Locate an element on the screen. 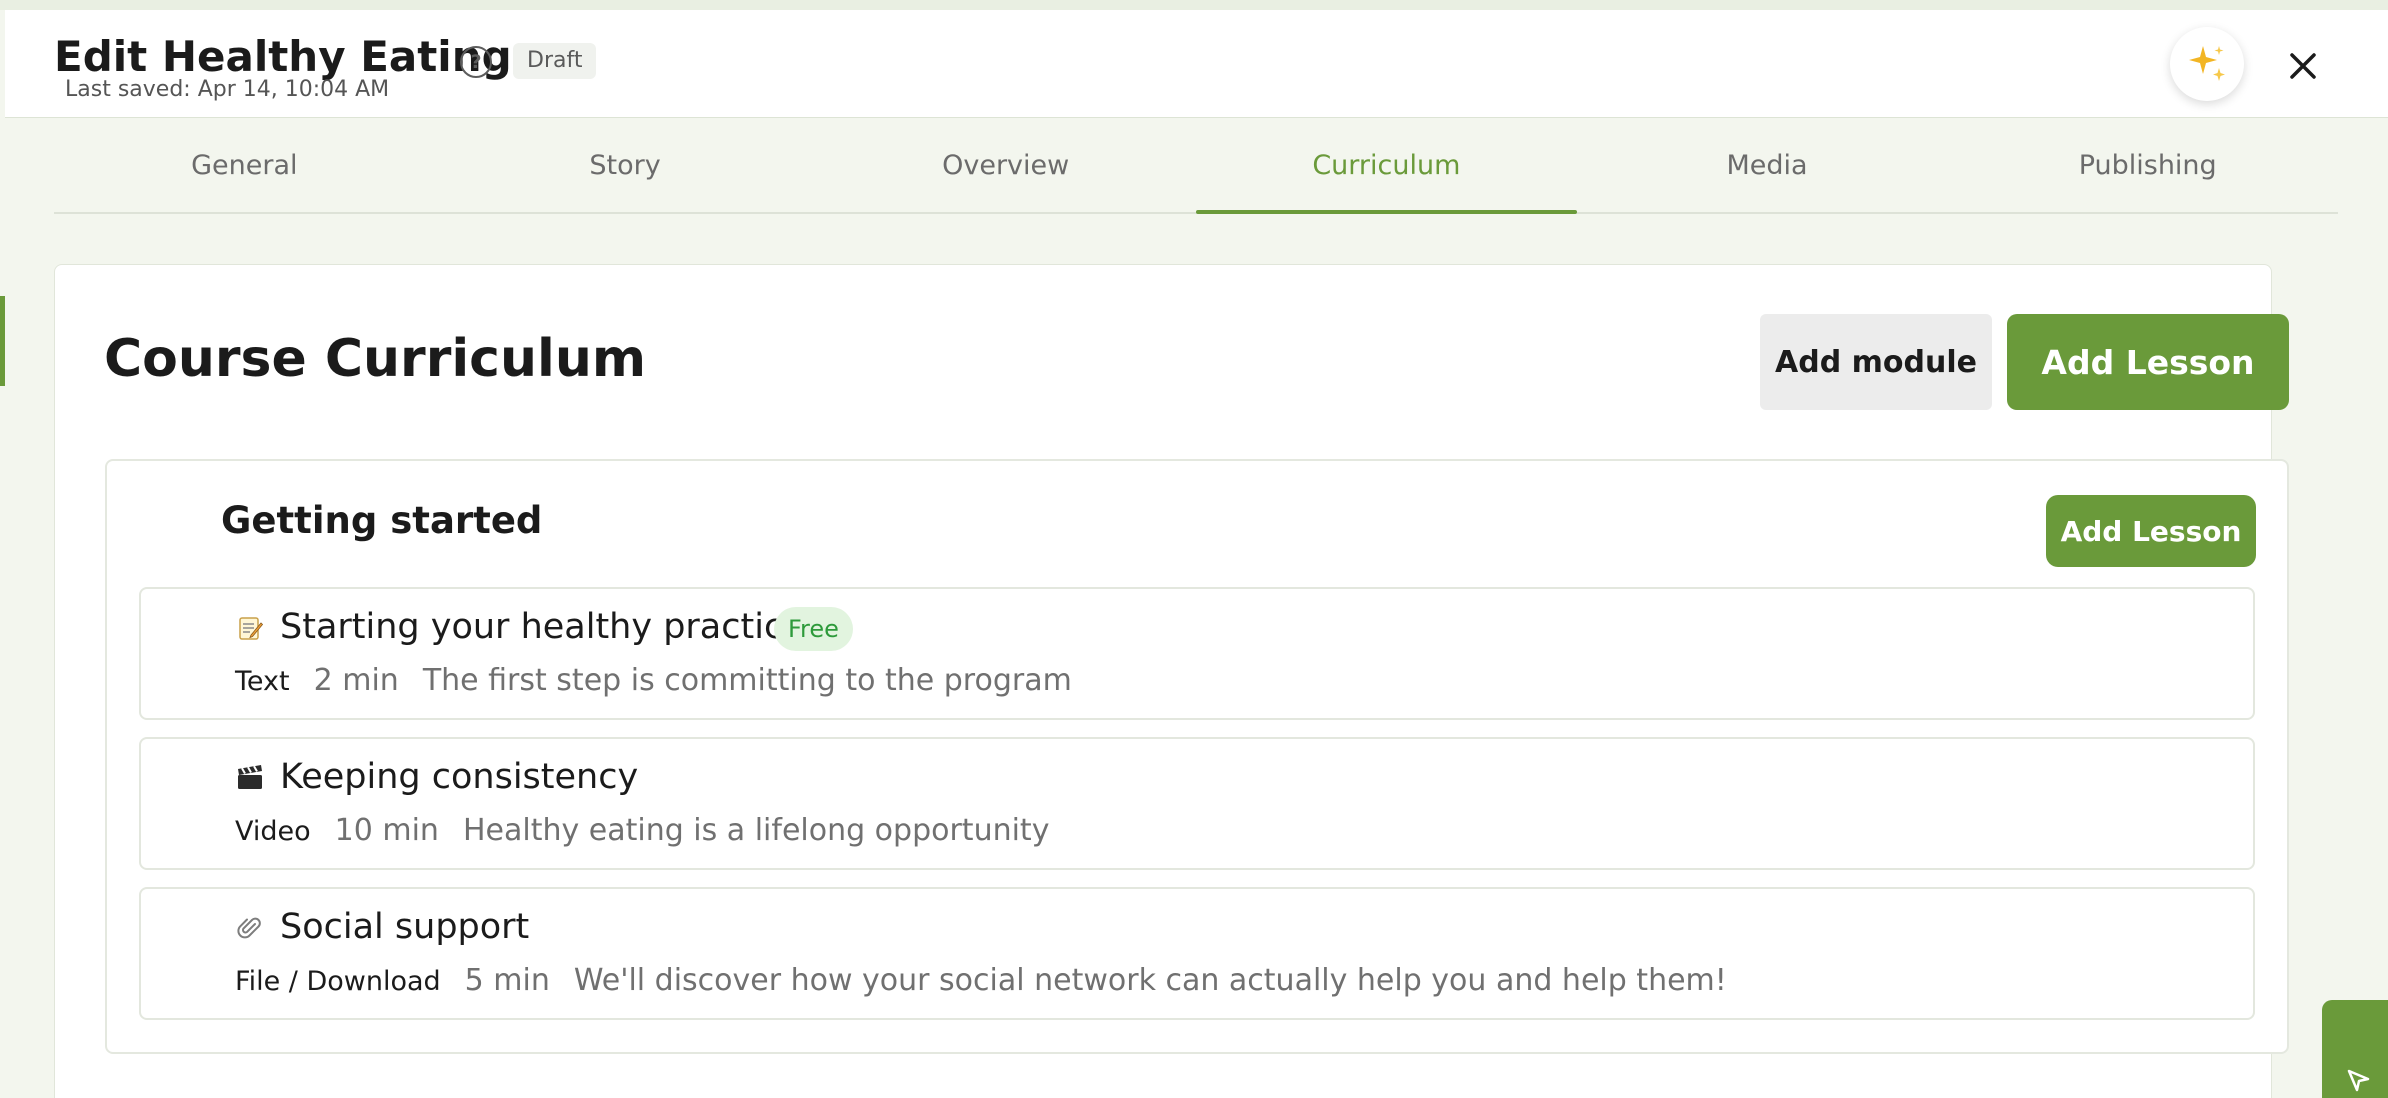 The width and height of the screenshot is (2388, 1098). lesson-title: Starting your healthy practice is located at coordinates (542, 627).